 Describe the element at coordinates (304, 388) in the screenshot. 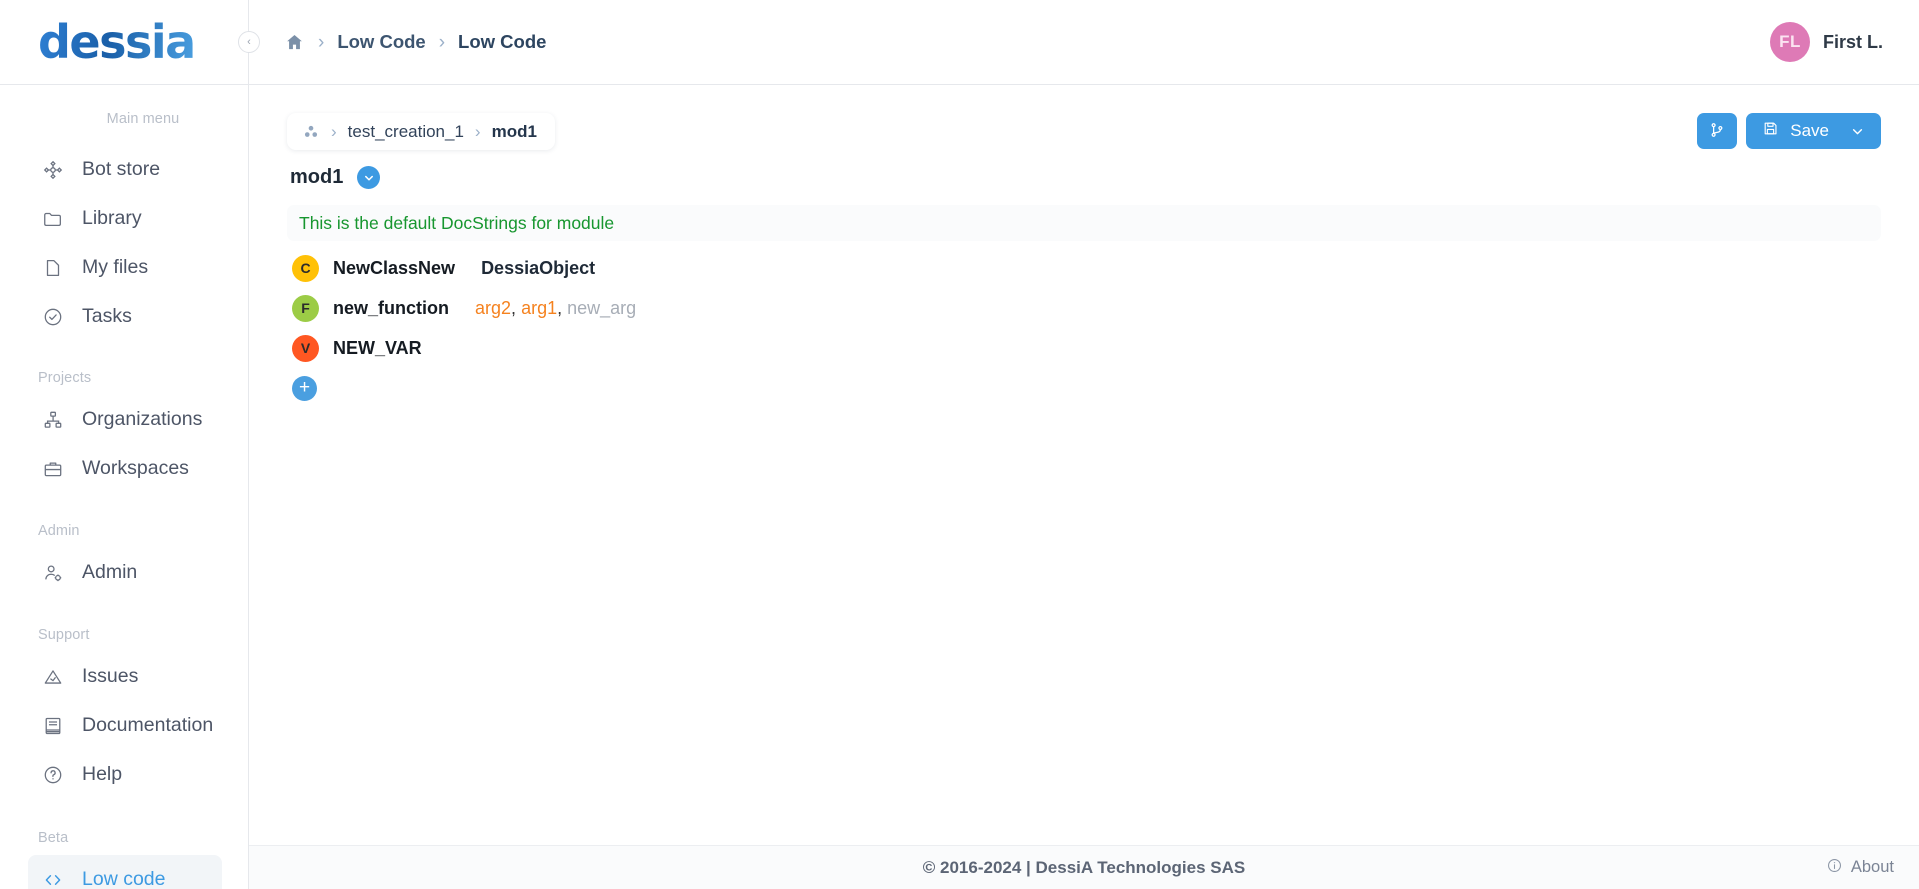

I see `add-element-button: +` at that location.